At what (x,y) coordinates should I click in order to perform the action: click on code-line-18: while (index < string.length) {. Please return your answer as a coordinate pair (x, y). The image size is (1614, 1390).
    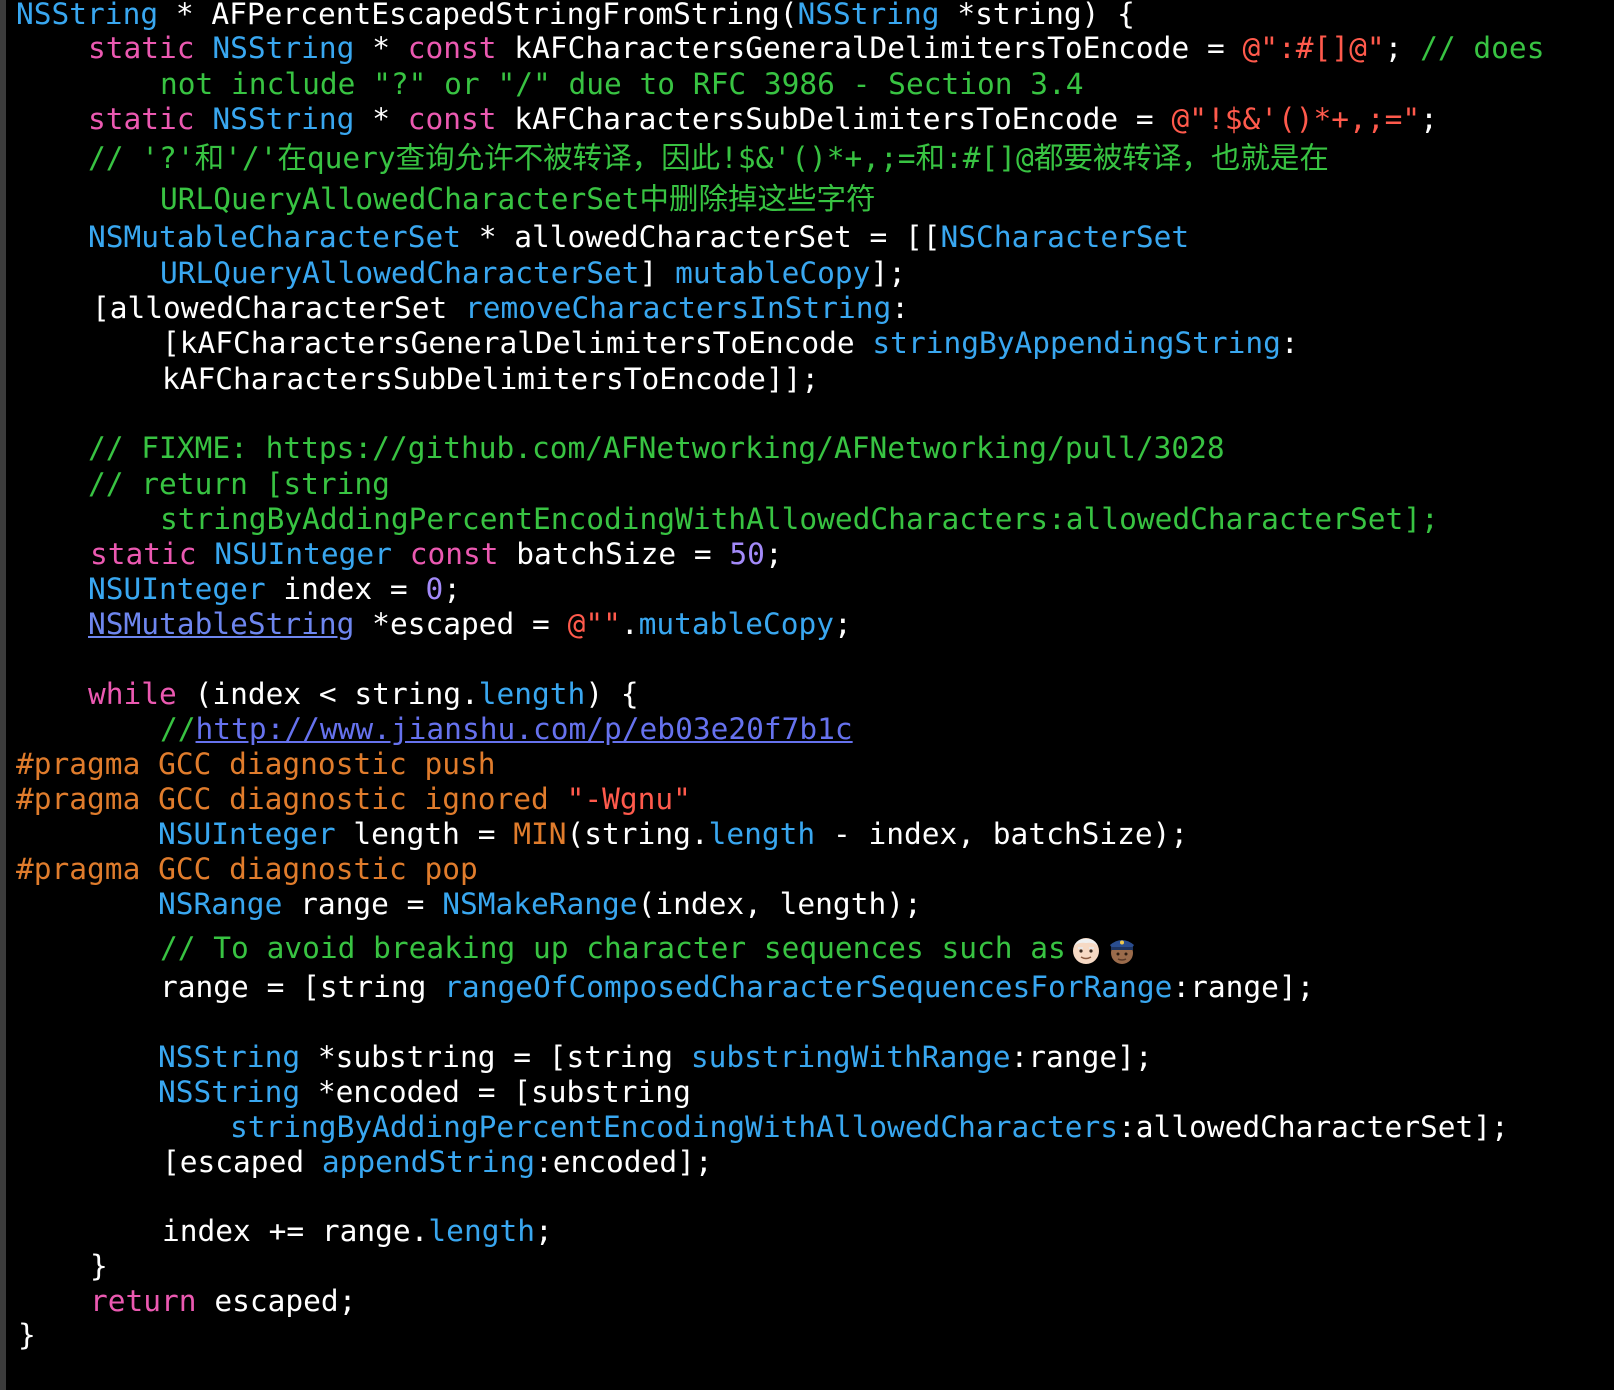
    Looking at the image, I should click on (363, 694).